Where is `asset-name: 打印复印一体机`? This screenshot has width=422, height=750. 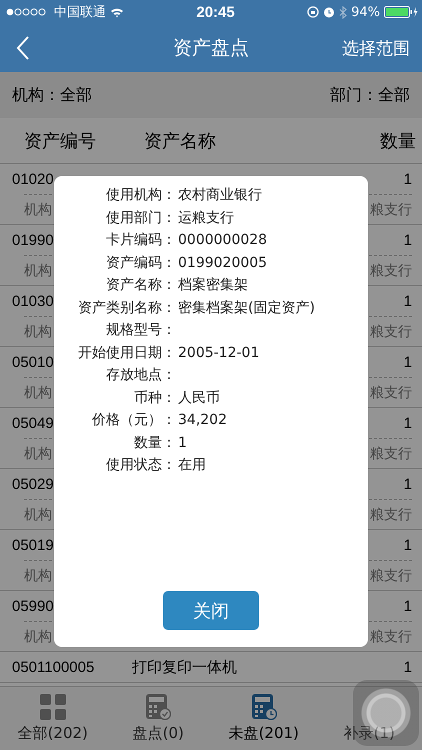 asset-name: 打印复印一体机 is located at coordinates (185, 667).